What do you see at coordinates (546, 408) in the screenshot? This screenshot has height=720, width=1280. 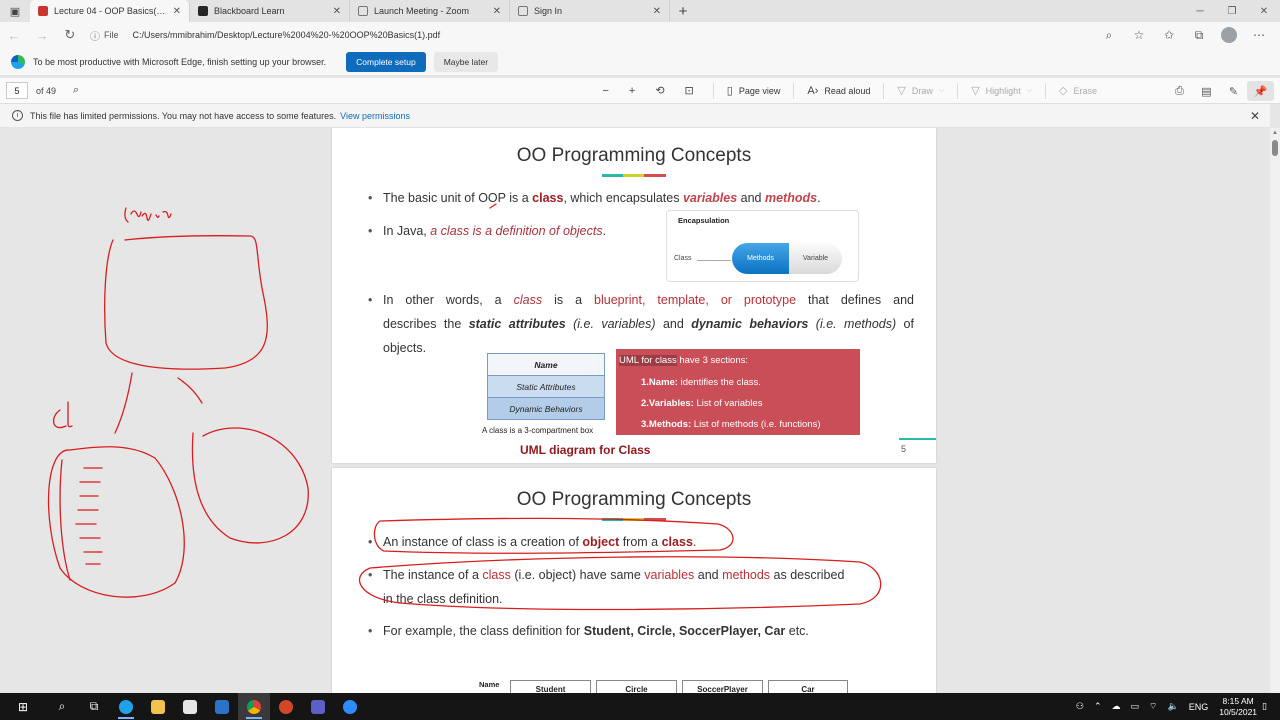 I see `uml-behaviors-cell: Dynamic Behaviors` at bounding box center [546, 408].